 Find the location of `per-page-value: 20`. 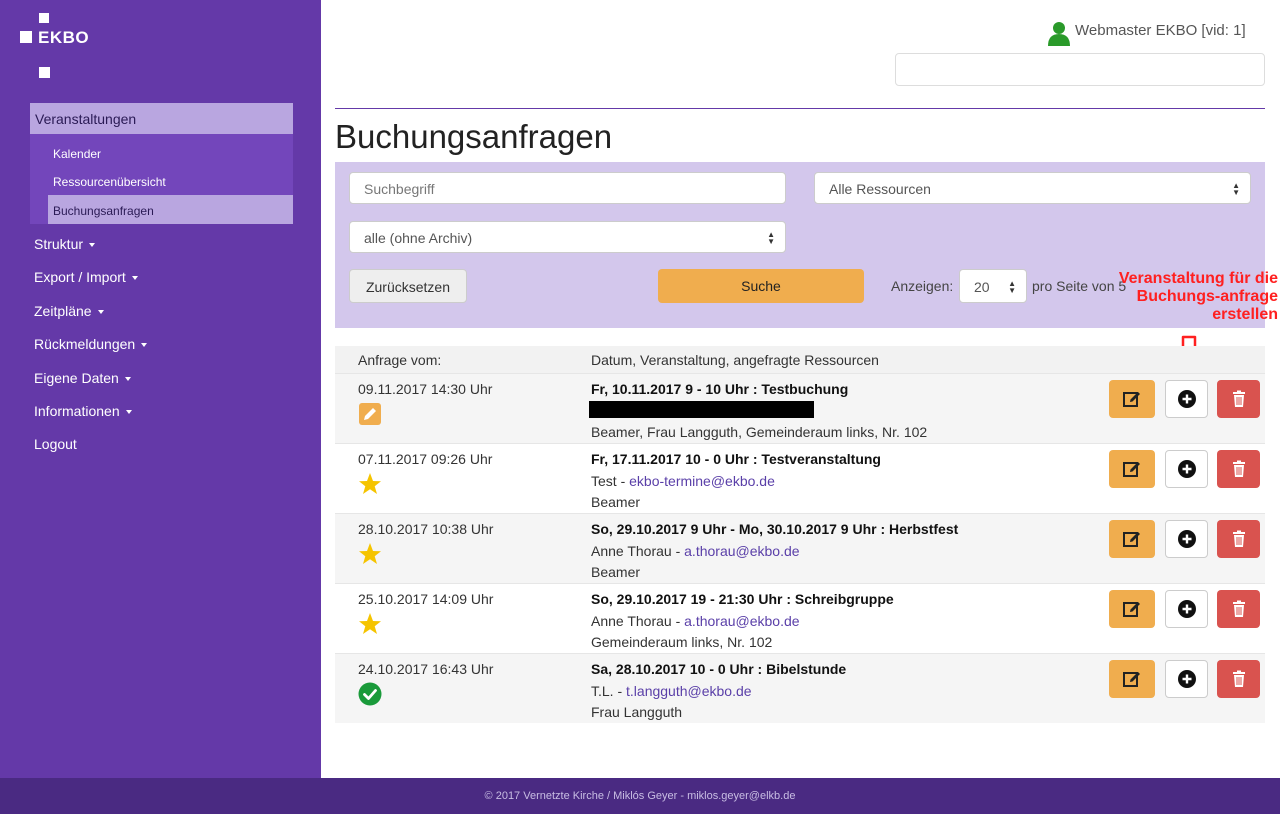

per-page-value: 20 is located at coordinates (982, 287).